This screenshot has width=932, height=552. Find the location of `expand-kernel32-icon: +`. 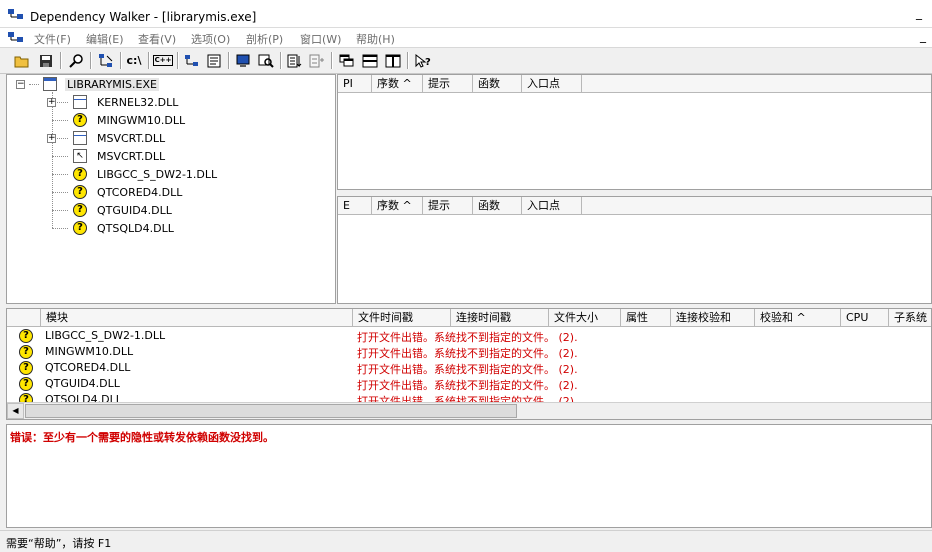

expand-kernel32-icon: + is located at coordinates (51, 102).